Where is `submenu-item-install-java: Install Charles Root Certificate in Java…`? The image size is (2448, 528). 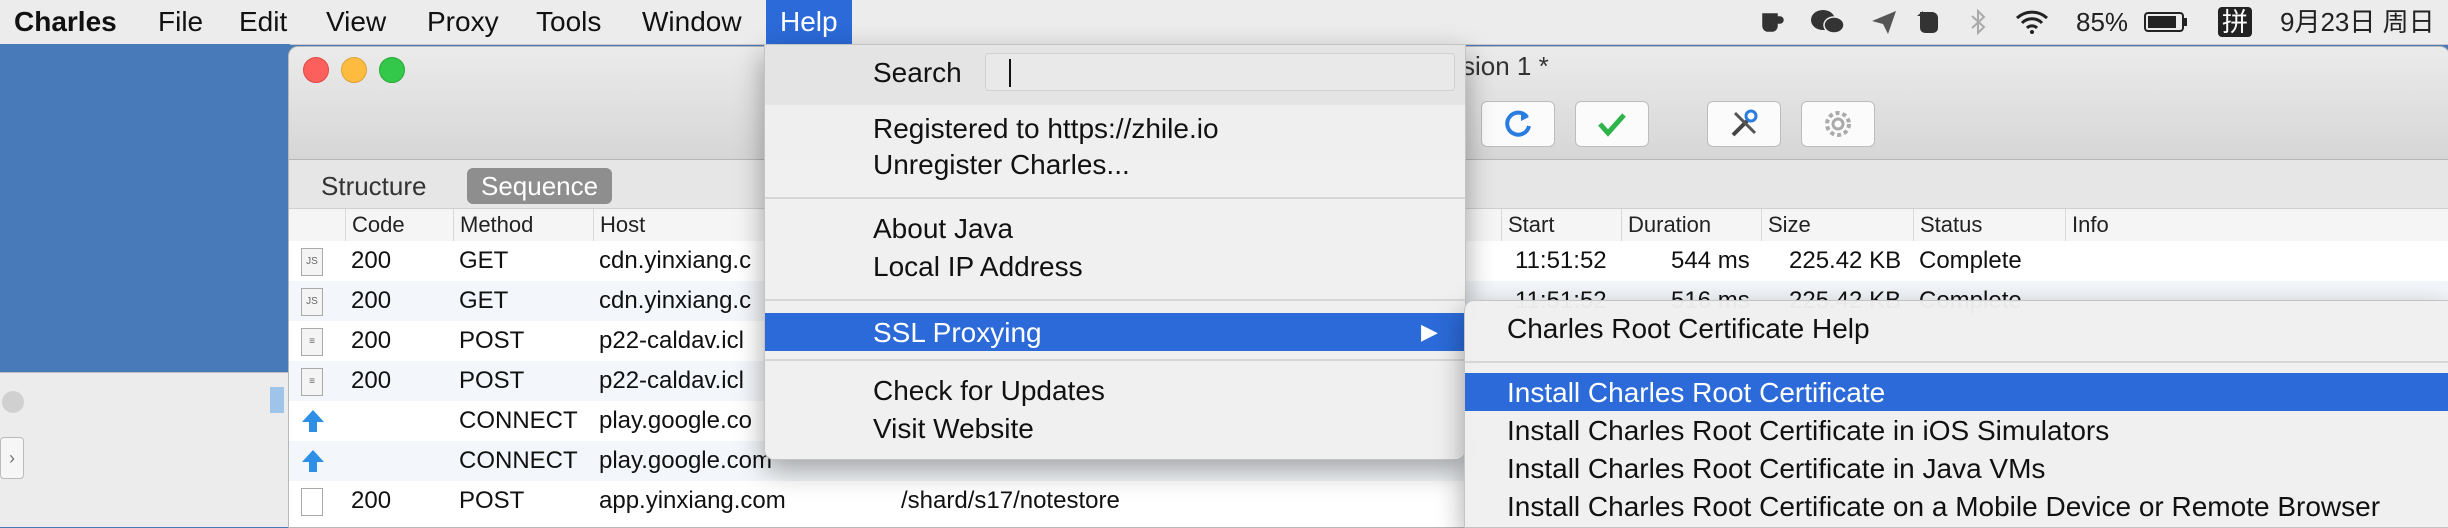 submenu-item-install-java: Install Charles Root Certificate in Java… is located at coordinates (1776, 469).